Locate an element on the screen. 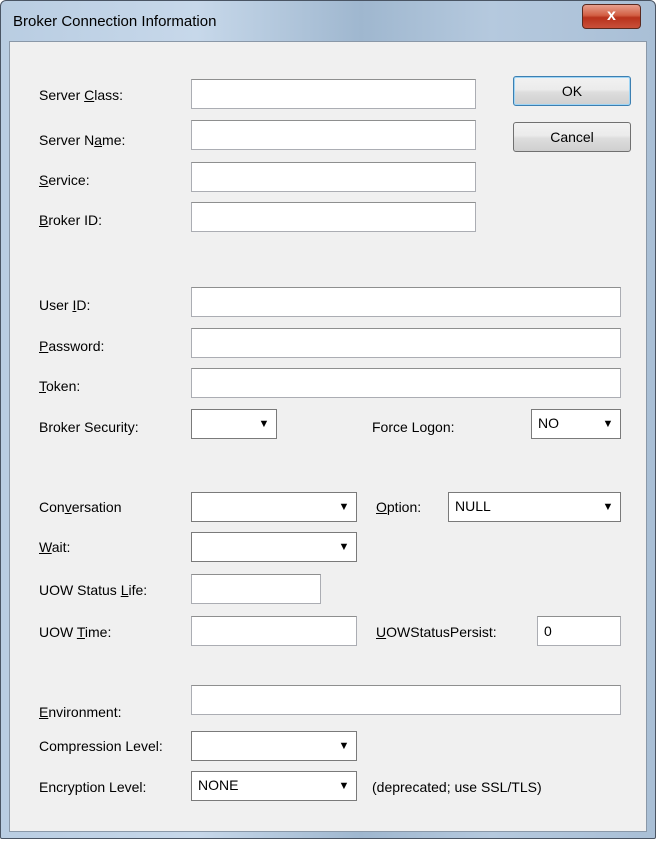  server-name-label: Server Name: is located at coordinates (82, 140).